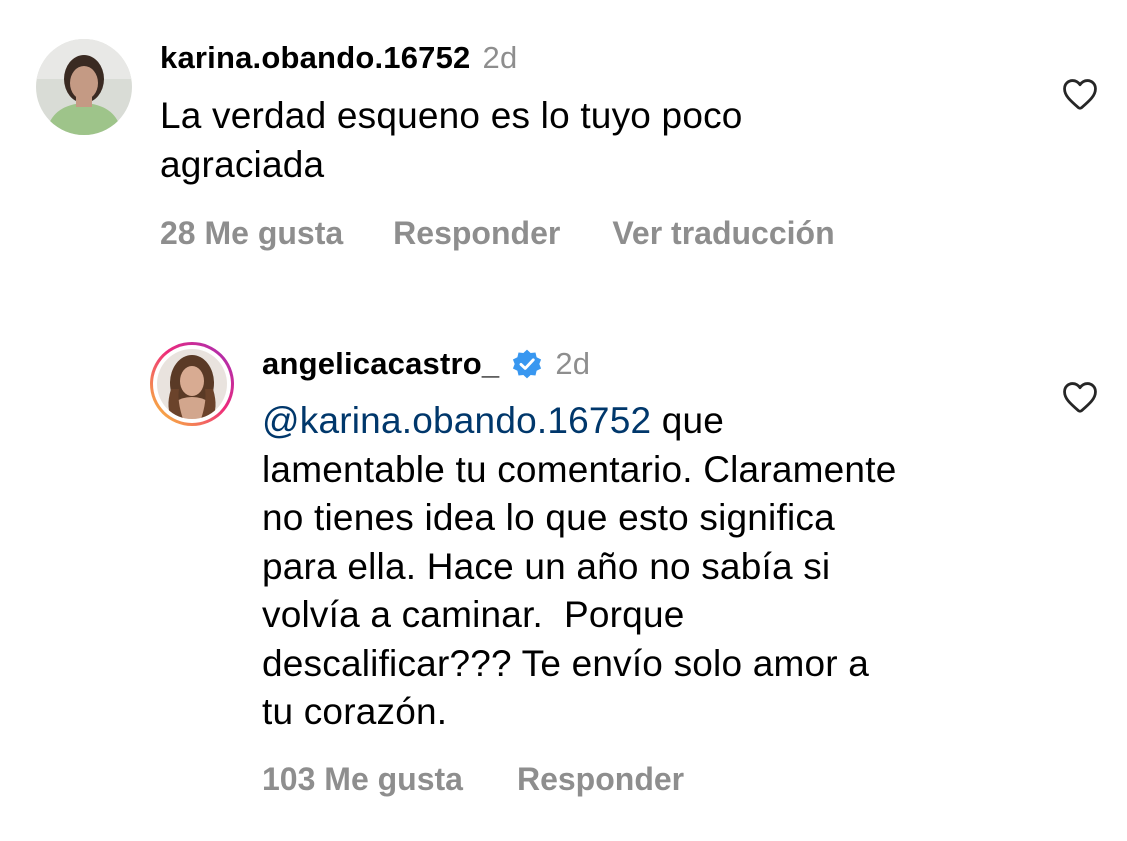 The image size is (1127, 841). What do you see at coordinates (548, 517) in the screenshot?
I see `comment-text-line: no tienes idea lo que esto significa` at bounding box center [548, 517].